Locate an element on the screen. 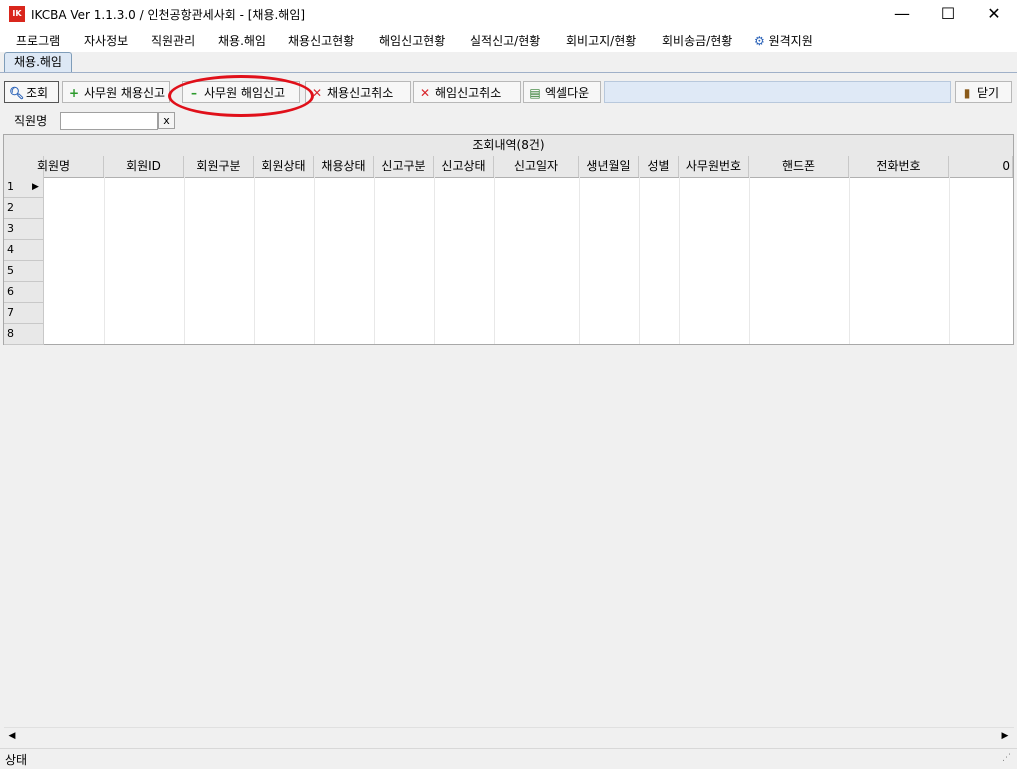 The height and width of the screenshot is (769, 1017). status-text: 상태 is located at coordinates (16, 760).